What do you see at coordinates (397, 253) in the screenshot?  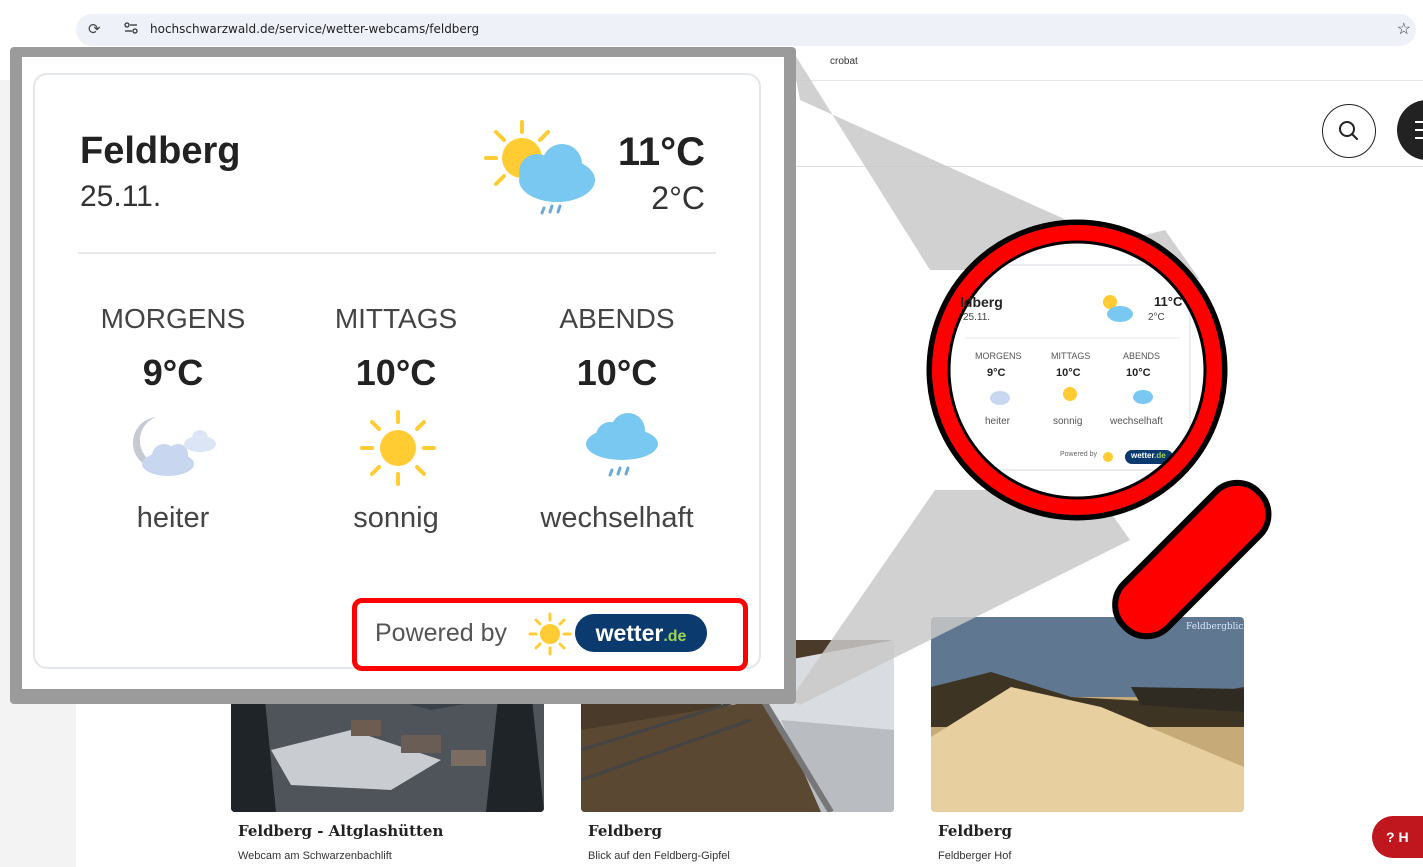 I see `card-divider` at bounding box center [397, 253].